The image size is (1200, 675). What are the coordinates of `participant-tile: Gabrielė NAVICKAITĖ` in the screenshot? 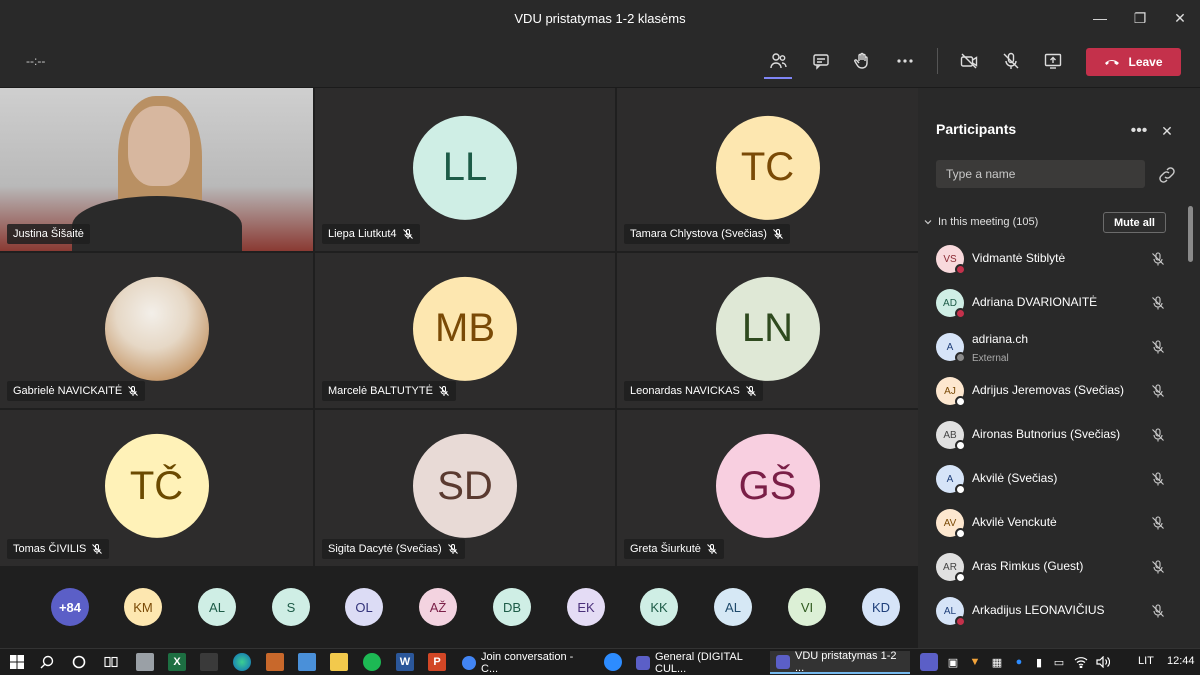 It's located at (156, 330).